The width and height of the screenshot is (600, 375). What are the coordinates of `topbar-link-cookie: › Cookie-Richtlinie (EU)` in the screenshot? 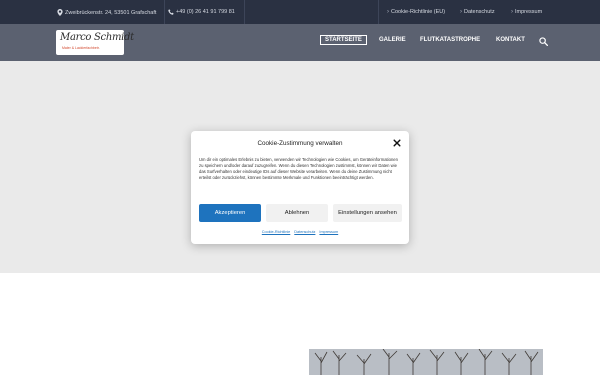 It's located at (416, 12).